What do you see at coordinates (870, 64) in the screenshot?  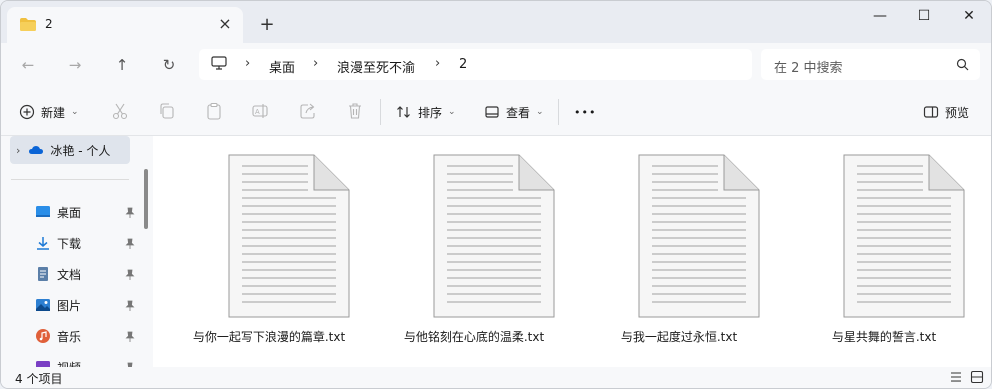 I see `search-box: 在 2 中搜索` at bounding box center [870, 64].